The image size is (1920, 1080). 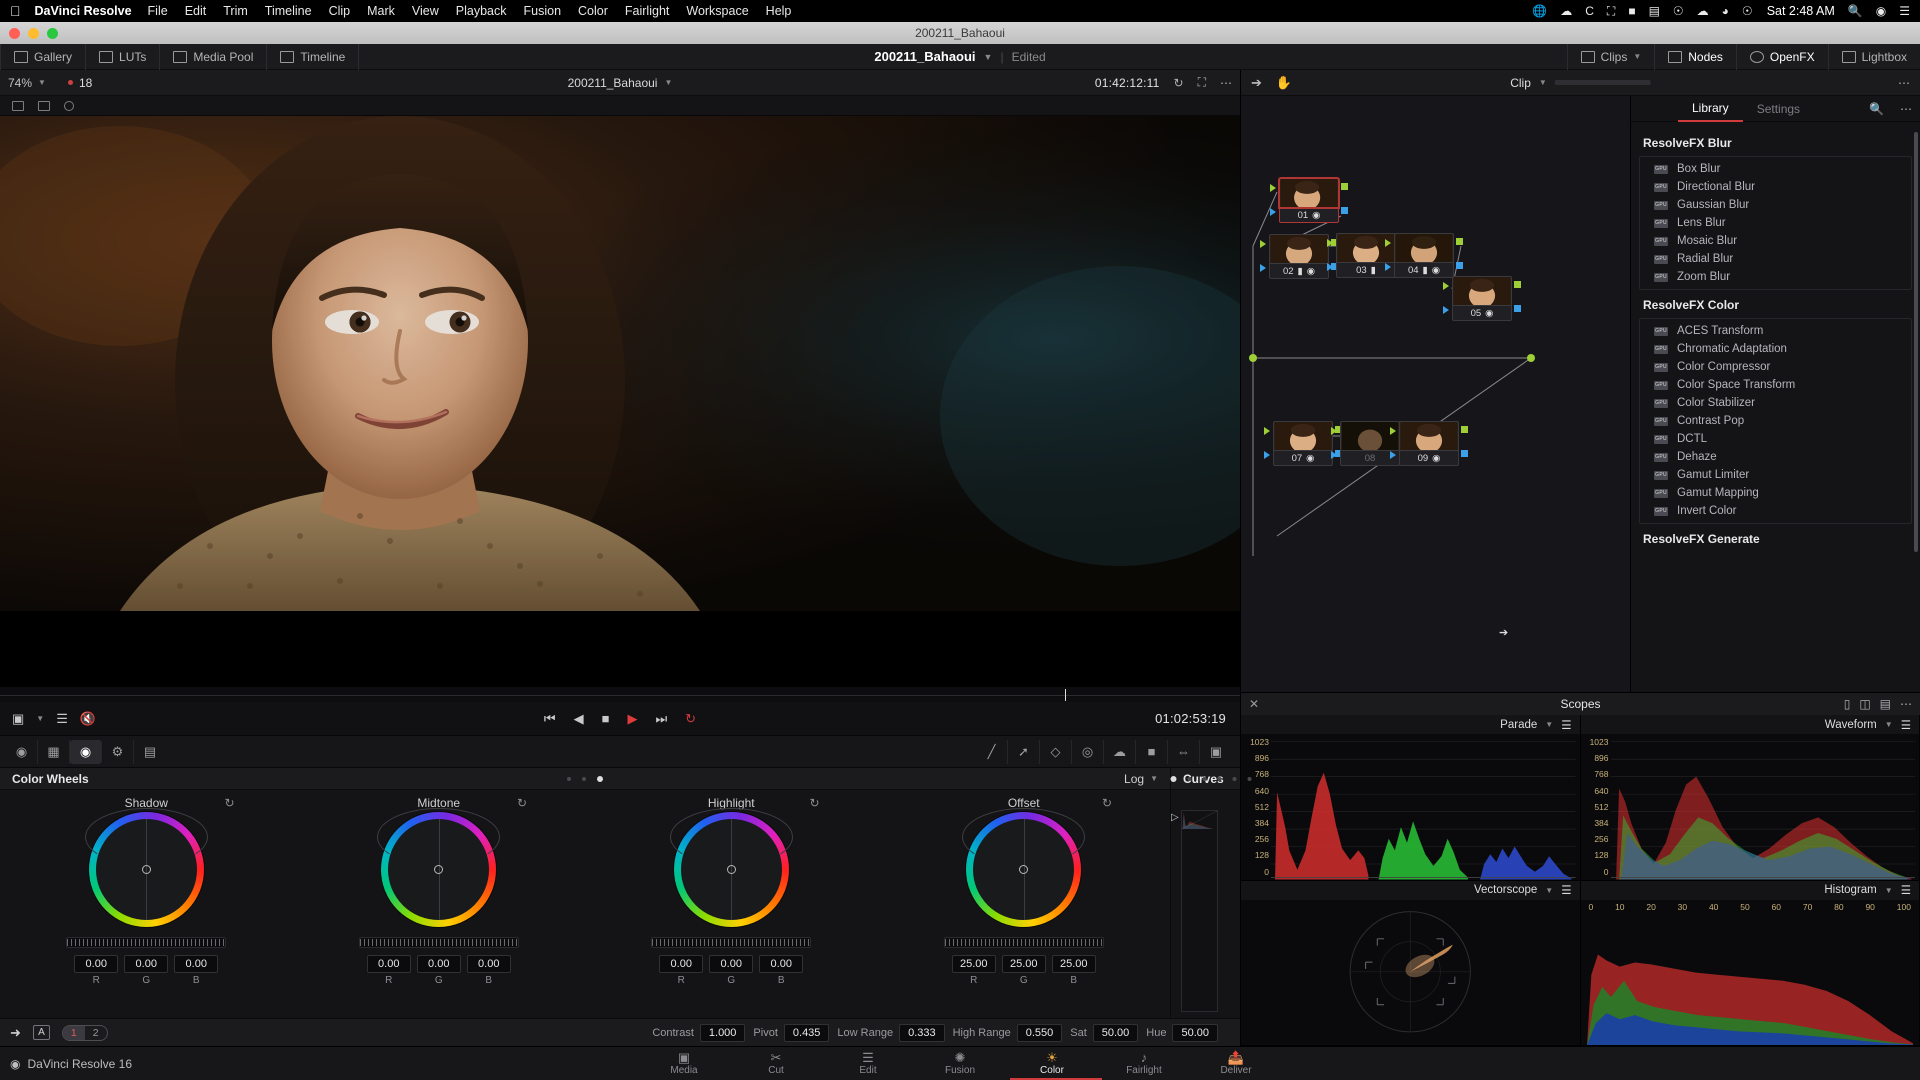 I want to click on scope-waveform-label: Waveform, so click(x=1851, y=725).